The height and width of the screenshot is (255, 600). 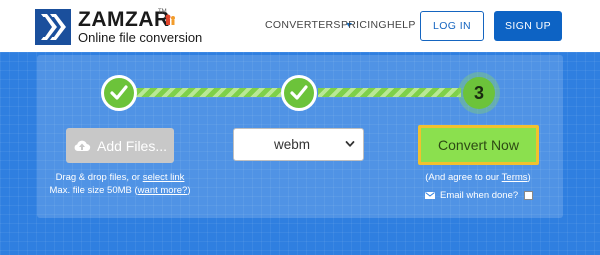 I want to click on agree-prefix: (And agree to our, so click(x=463, y=177).